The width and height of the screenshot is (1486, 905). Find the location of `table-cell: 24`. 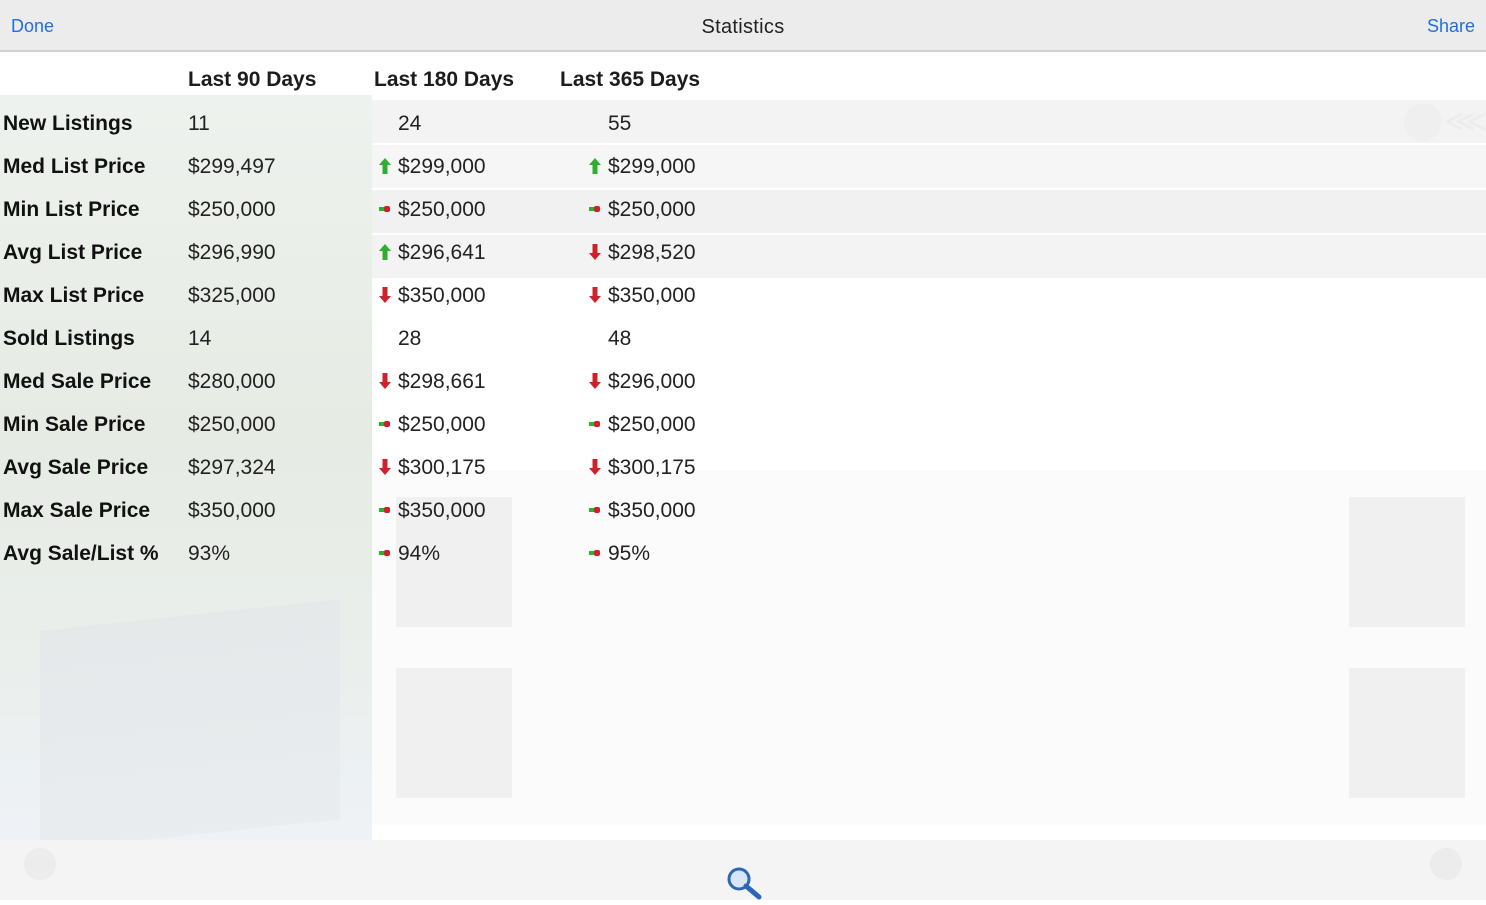

table-cell: 24 is located at coordinates (409, 124).